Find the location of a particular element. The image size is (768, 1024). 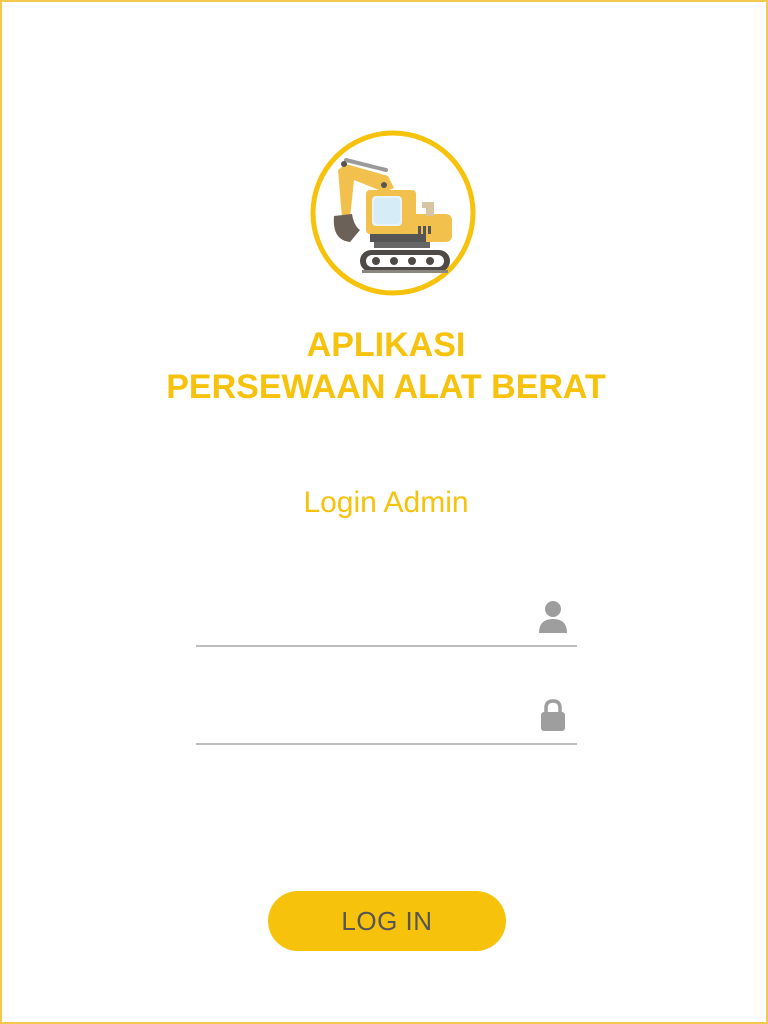

excavator-logo-icon is located at coordinates (393, 213).